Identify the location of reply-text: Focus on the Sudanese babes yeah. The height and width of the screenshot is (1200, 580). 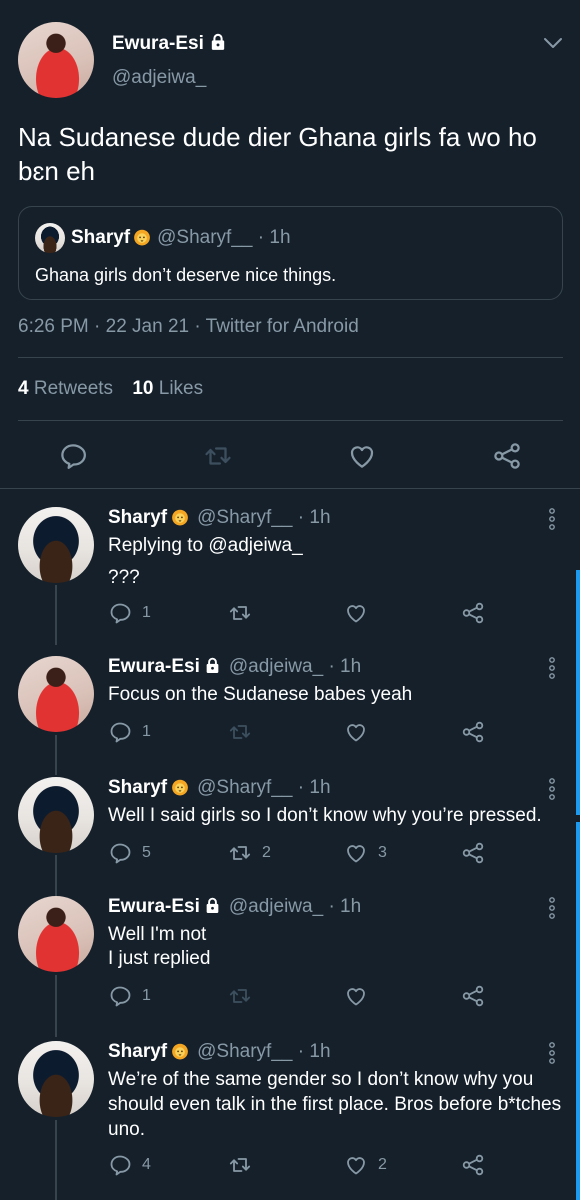
(260, 694).